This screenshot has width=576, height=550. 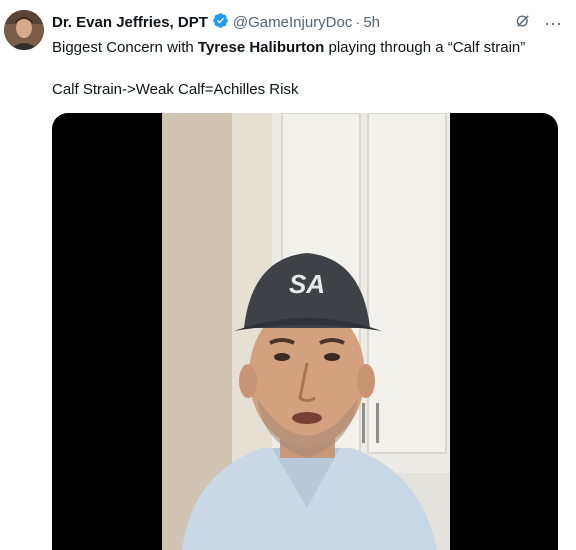 I want to click on timestamp: 5h, so click(x=371, y=22).